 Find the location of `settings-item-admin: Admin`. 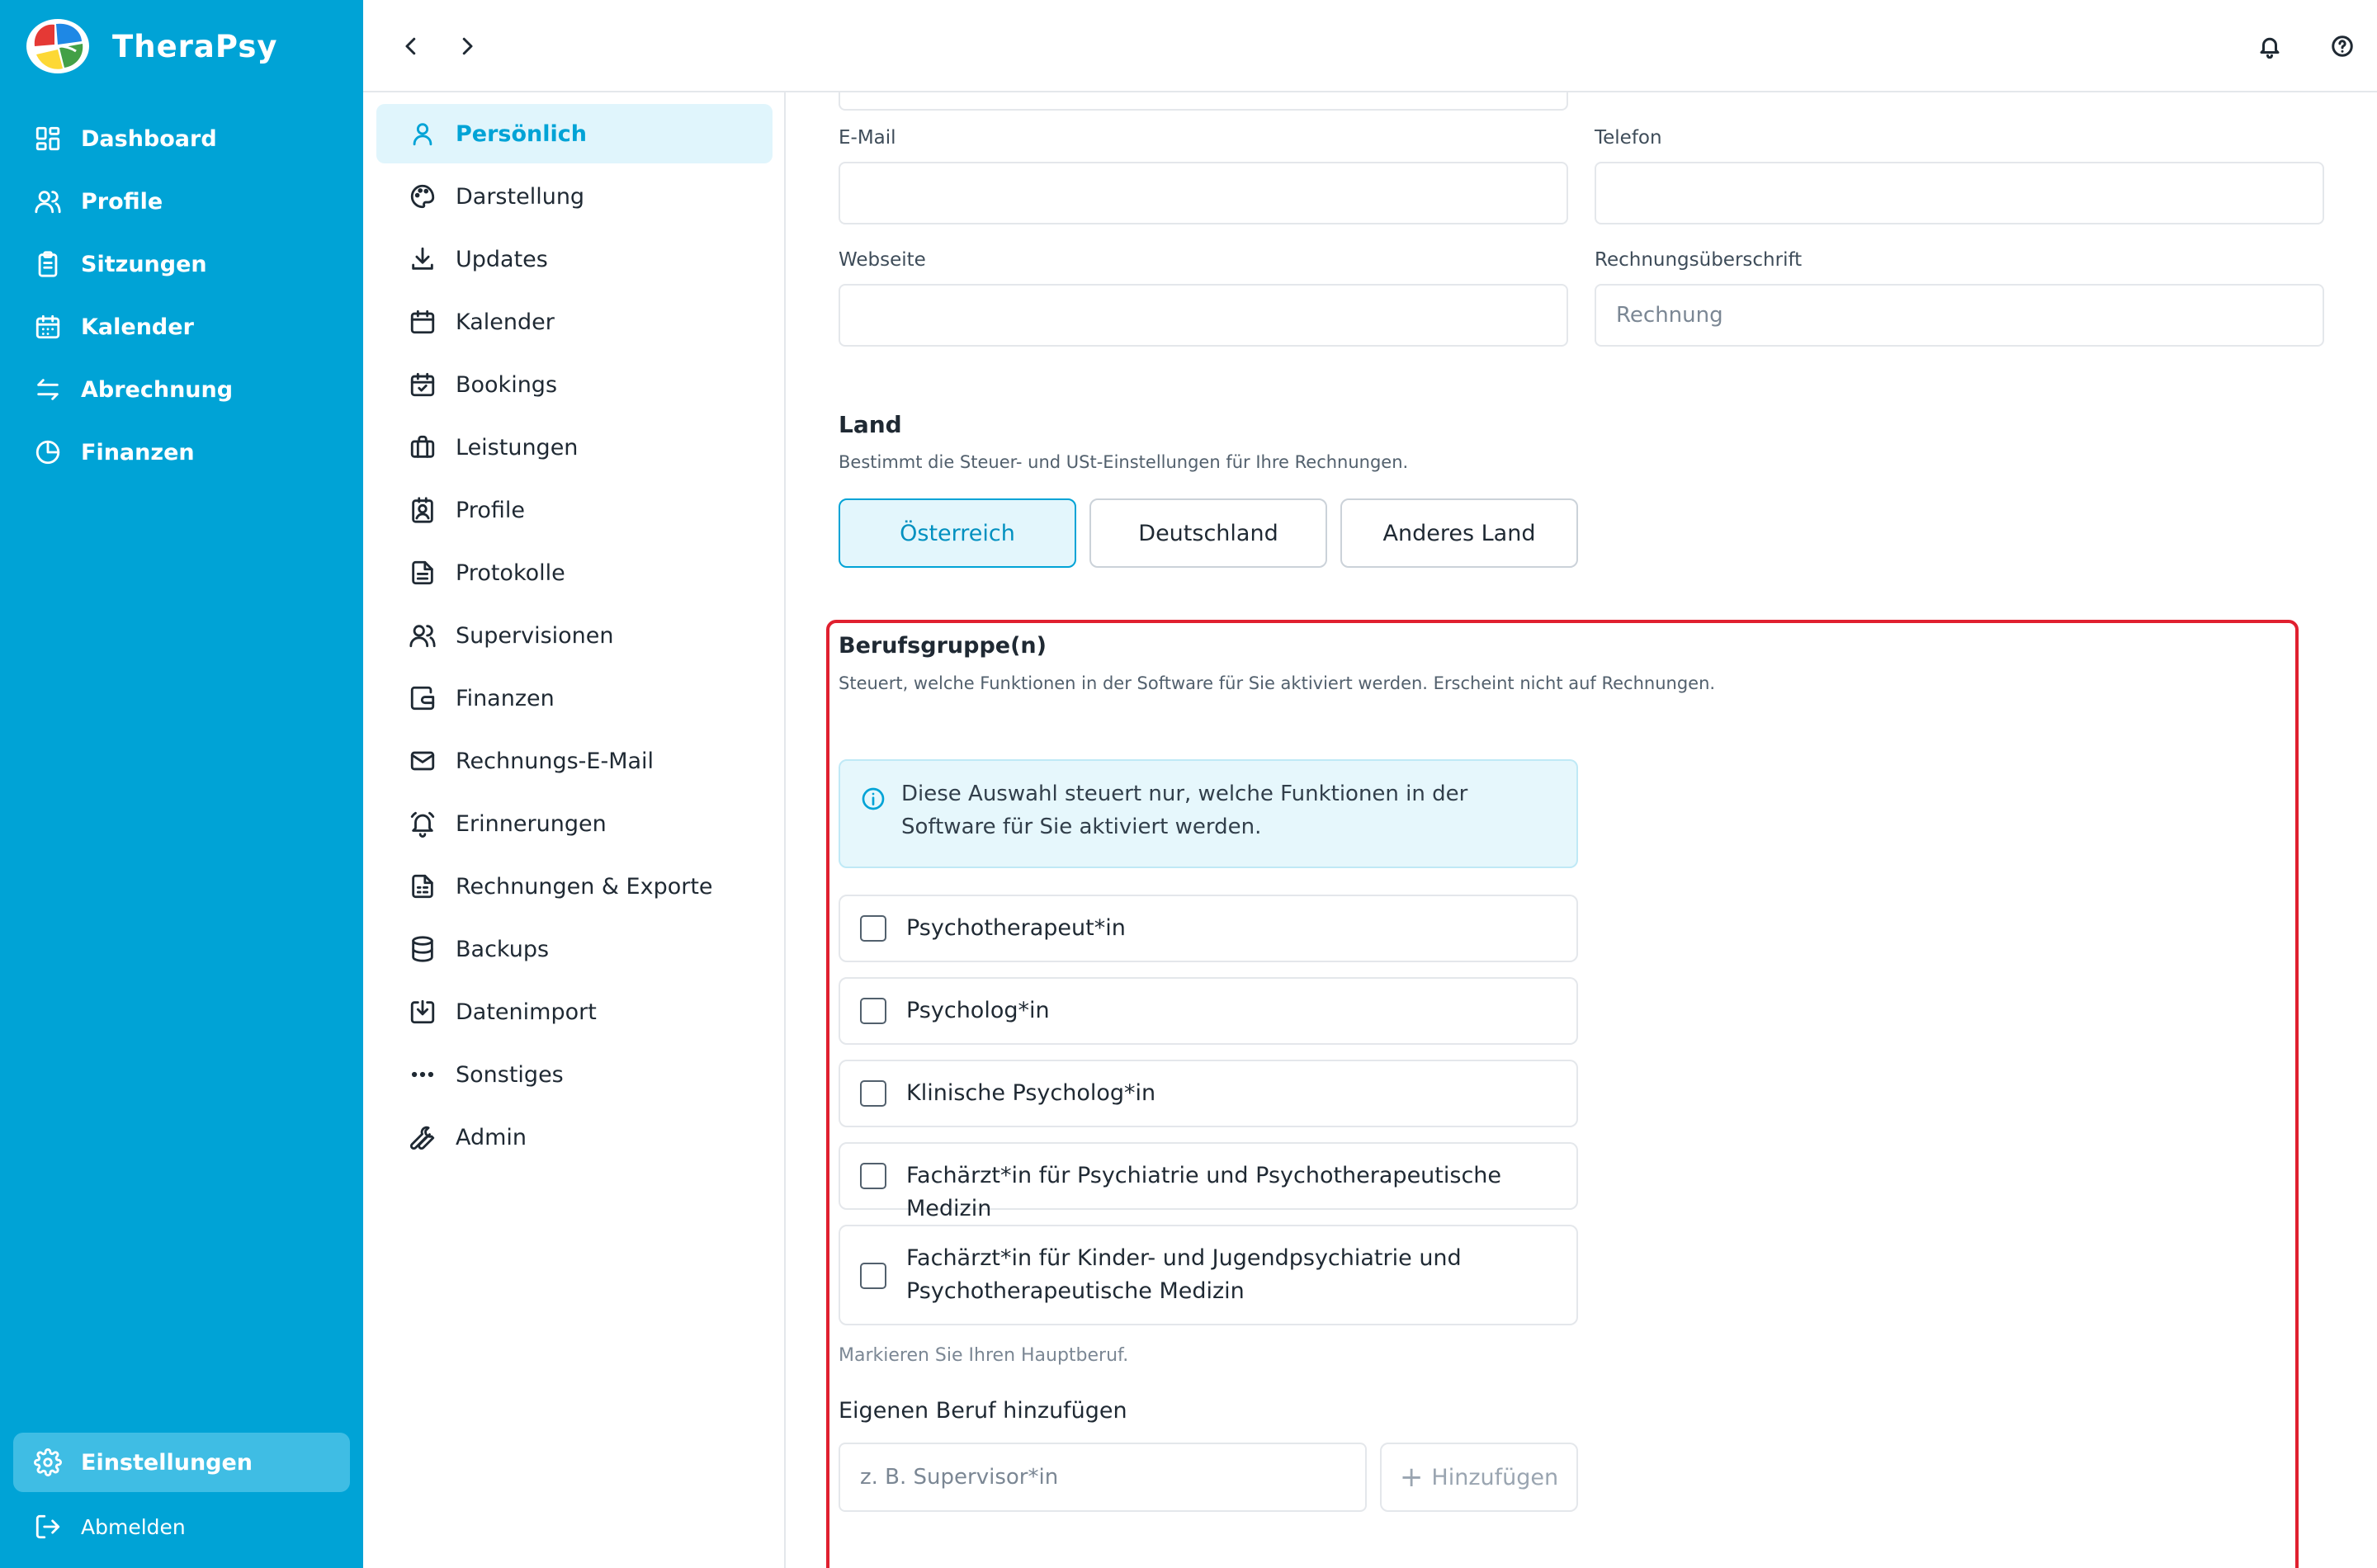

settings-item-admin: Admin is located at coordinates (574, 1137).